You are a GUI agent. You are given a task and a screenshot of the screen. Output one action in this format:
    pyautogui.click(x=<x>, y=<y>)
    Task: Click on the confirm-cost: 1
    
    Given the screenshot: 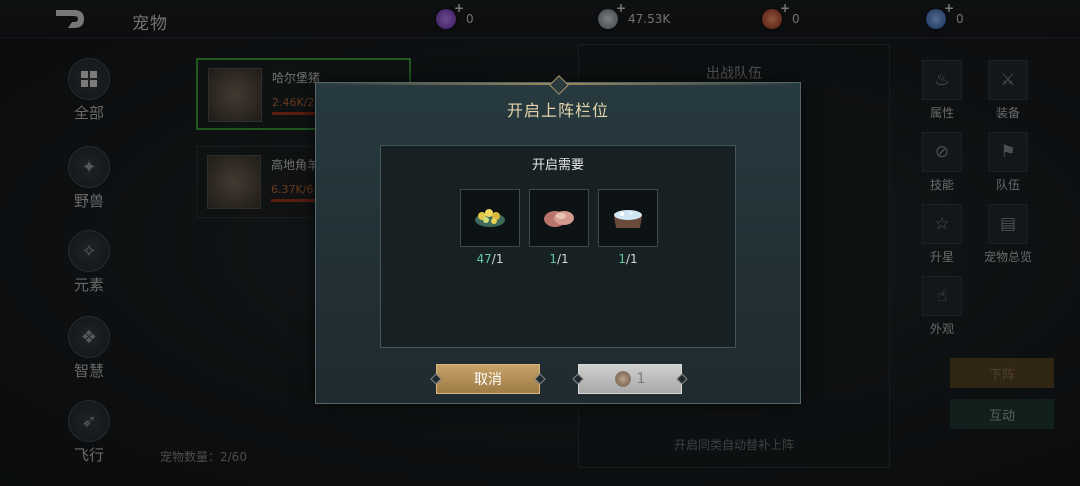 What is the action you would take?
    pyautogui.click(x=641, y=379)
    